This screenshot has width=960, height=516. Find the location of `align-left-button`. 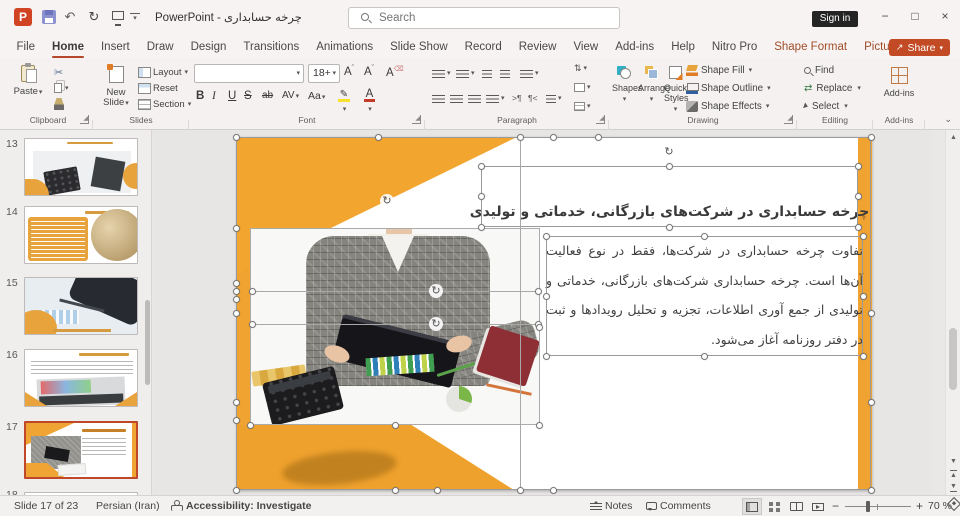

align-left-button is located at coordinates (438, 98).